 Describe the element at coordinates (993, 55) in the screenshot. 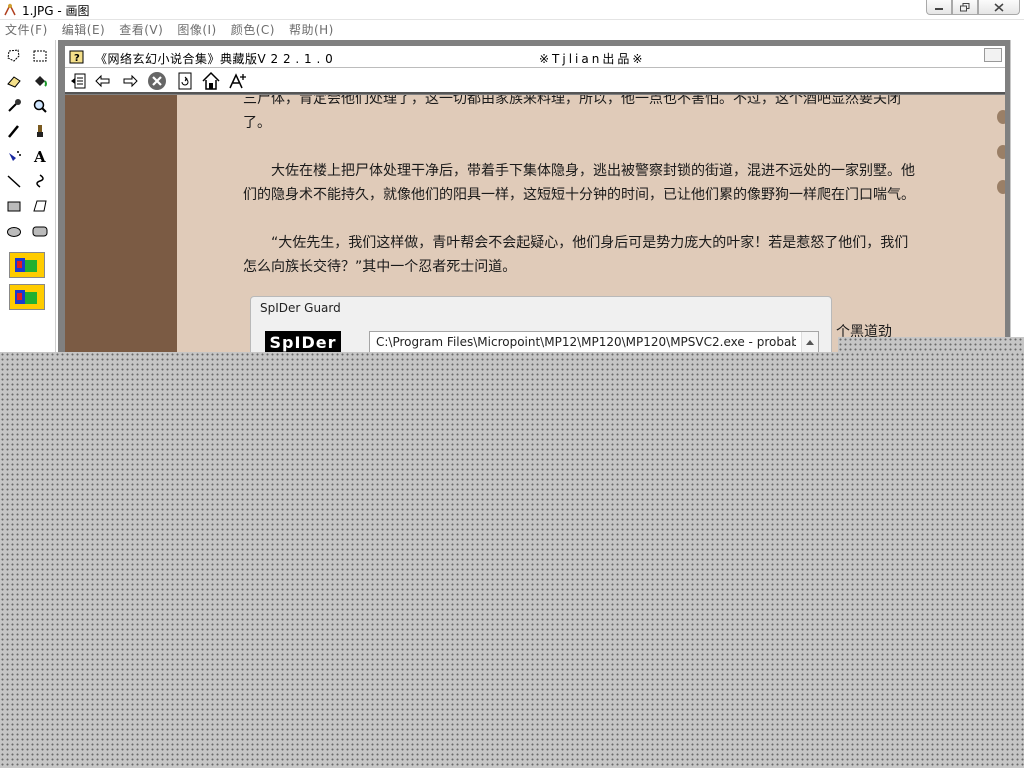

I see `reader-minimize-button` at that location.